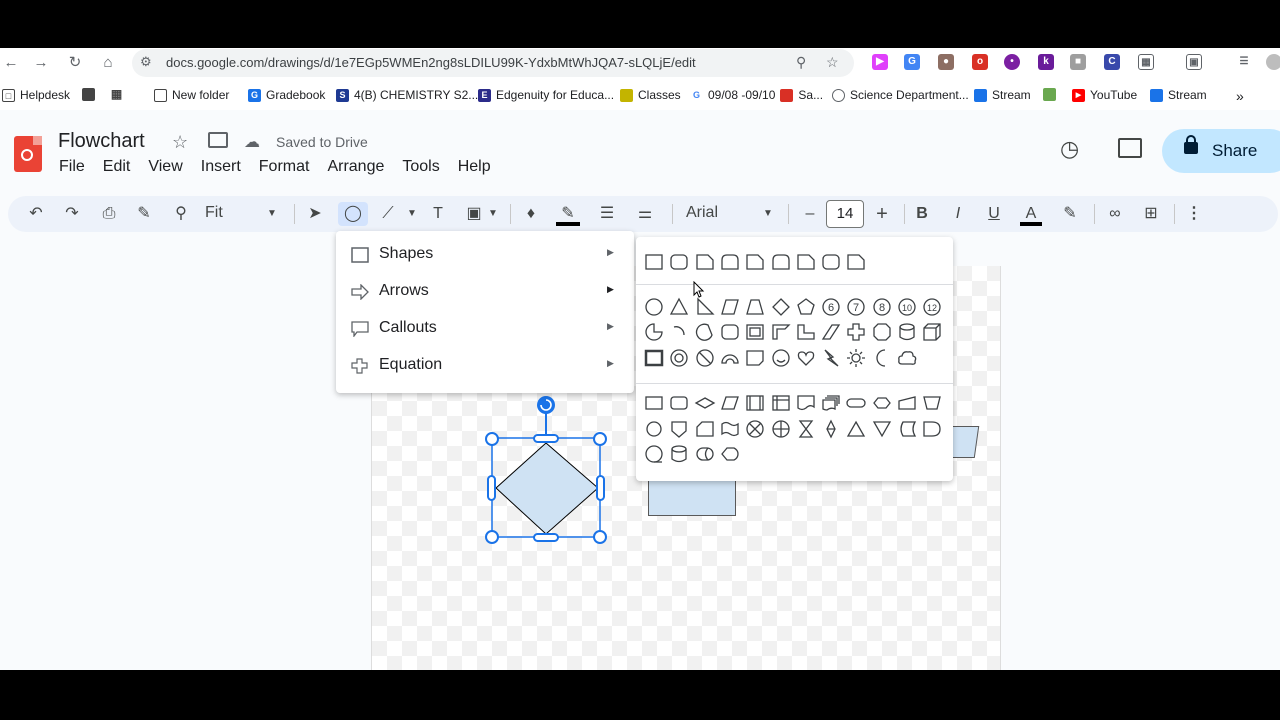  I want to click on shape-option-collate-icon, so click(806, 429).